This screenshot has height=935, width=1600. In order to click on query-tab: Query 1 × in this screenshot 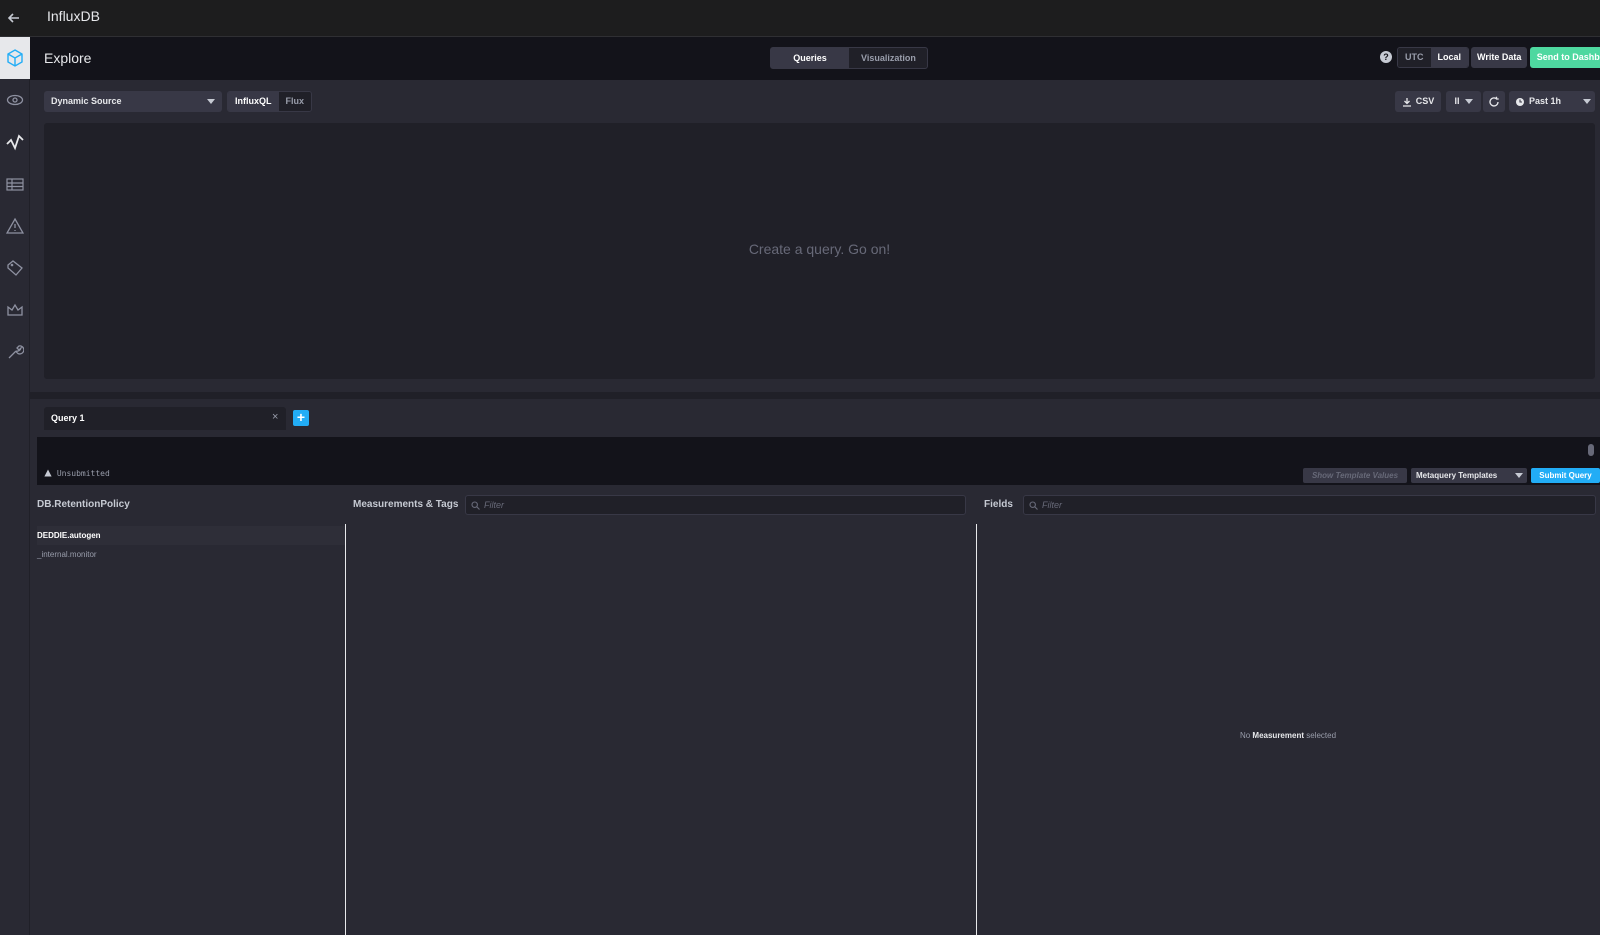, I will do `click(165, 418)`.